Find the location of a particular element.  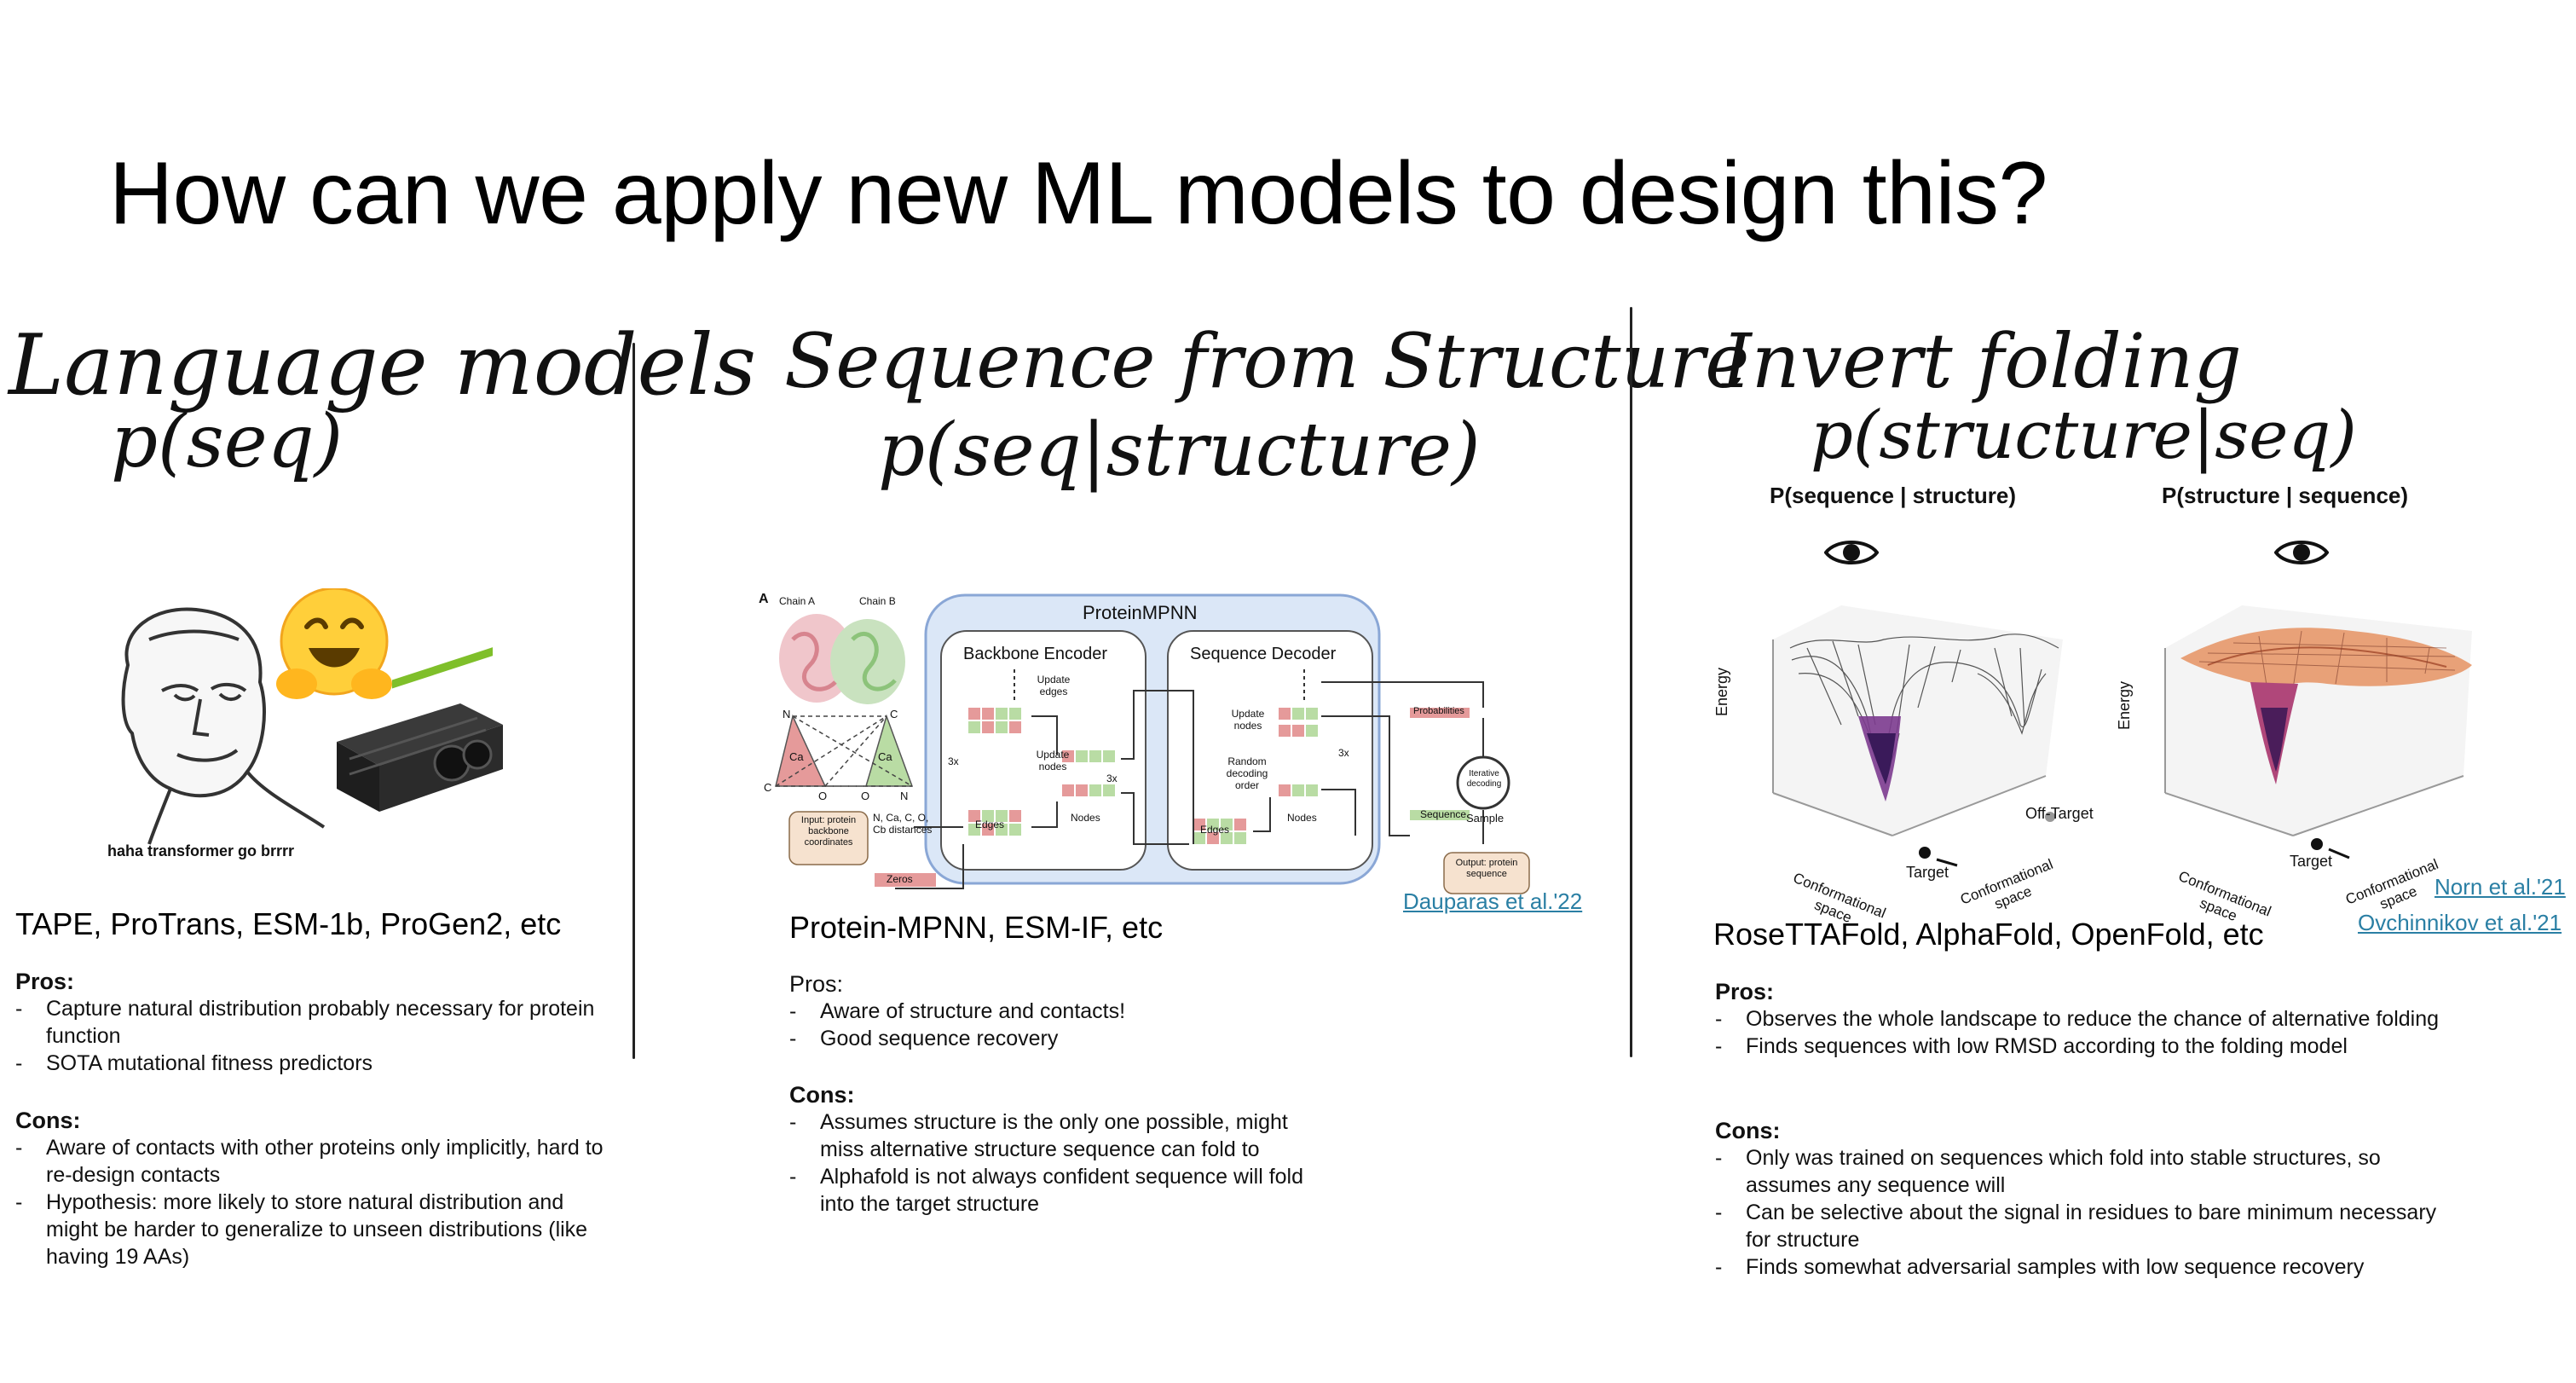

diagram-atom-n1: N is located at coordinates (787, 714).